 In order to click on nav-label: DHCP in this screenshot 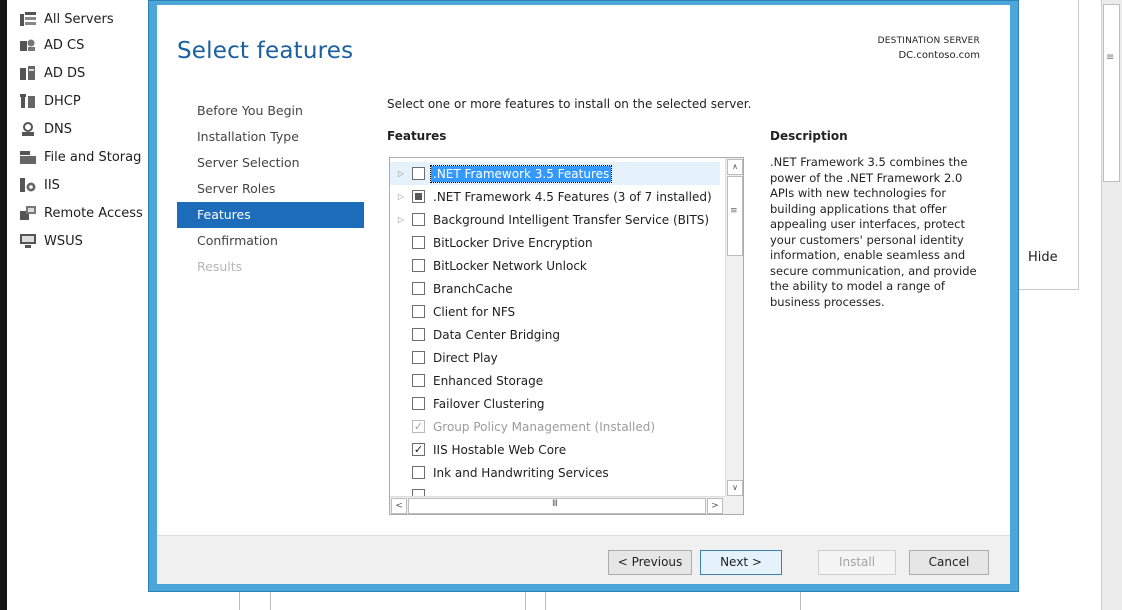, I will do `click(62, 101)`.